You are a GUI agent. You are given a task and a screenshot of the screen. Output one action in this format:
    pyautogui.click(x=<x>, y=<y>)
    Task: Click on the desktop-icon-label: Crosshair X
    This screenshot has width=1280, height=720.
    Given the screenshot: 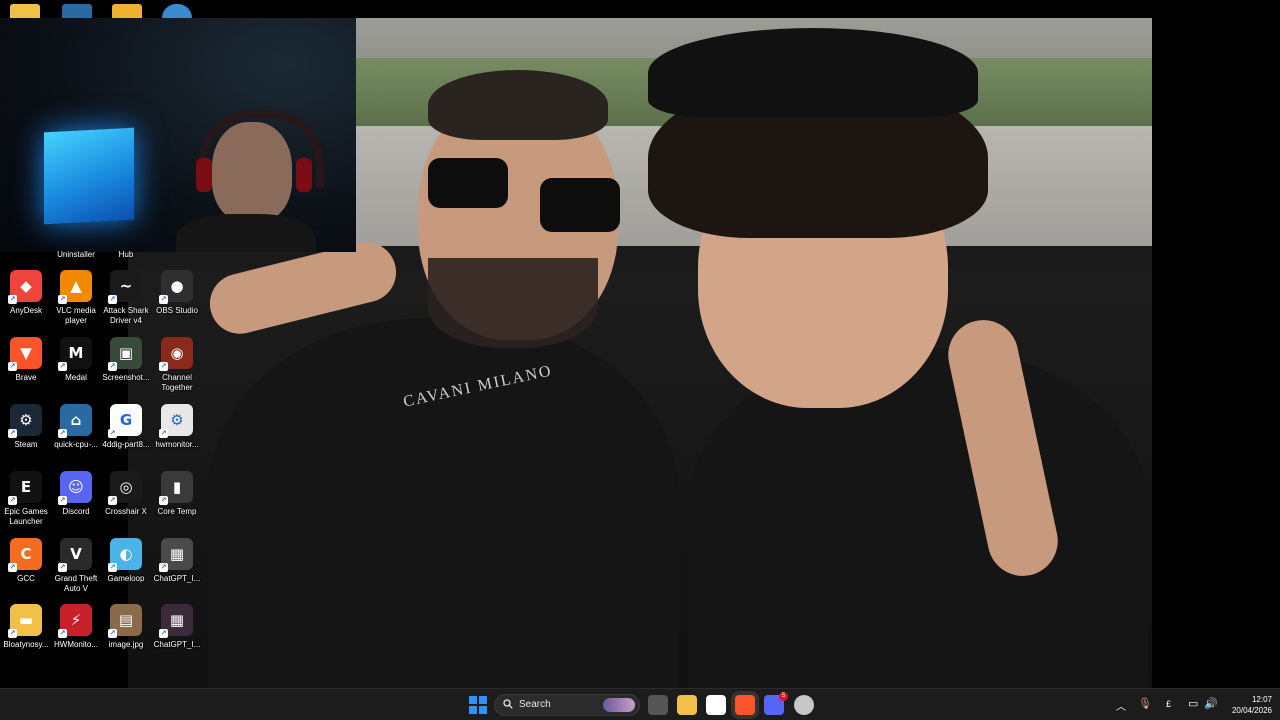 What is the action you would take?
    pyautogui.click(x=126, y=511)
    